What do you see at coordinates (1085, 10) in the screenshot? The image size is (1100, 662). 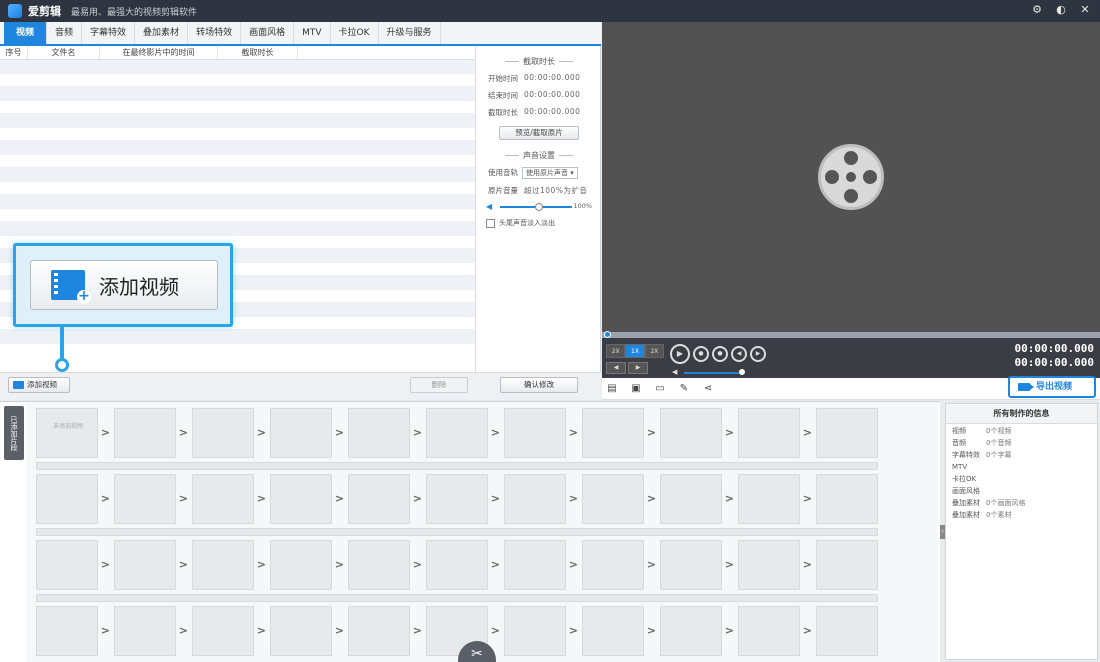 I see `close-icon: ✕` at bounding box center [1085, 10].